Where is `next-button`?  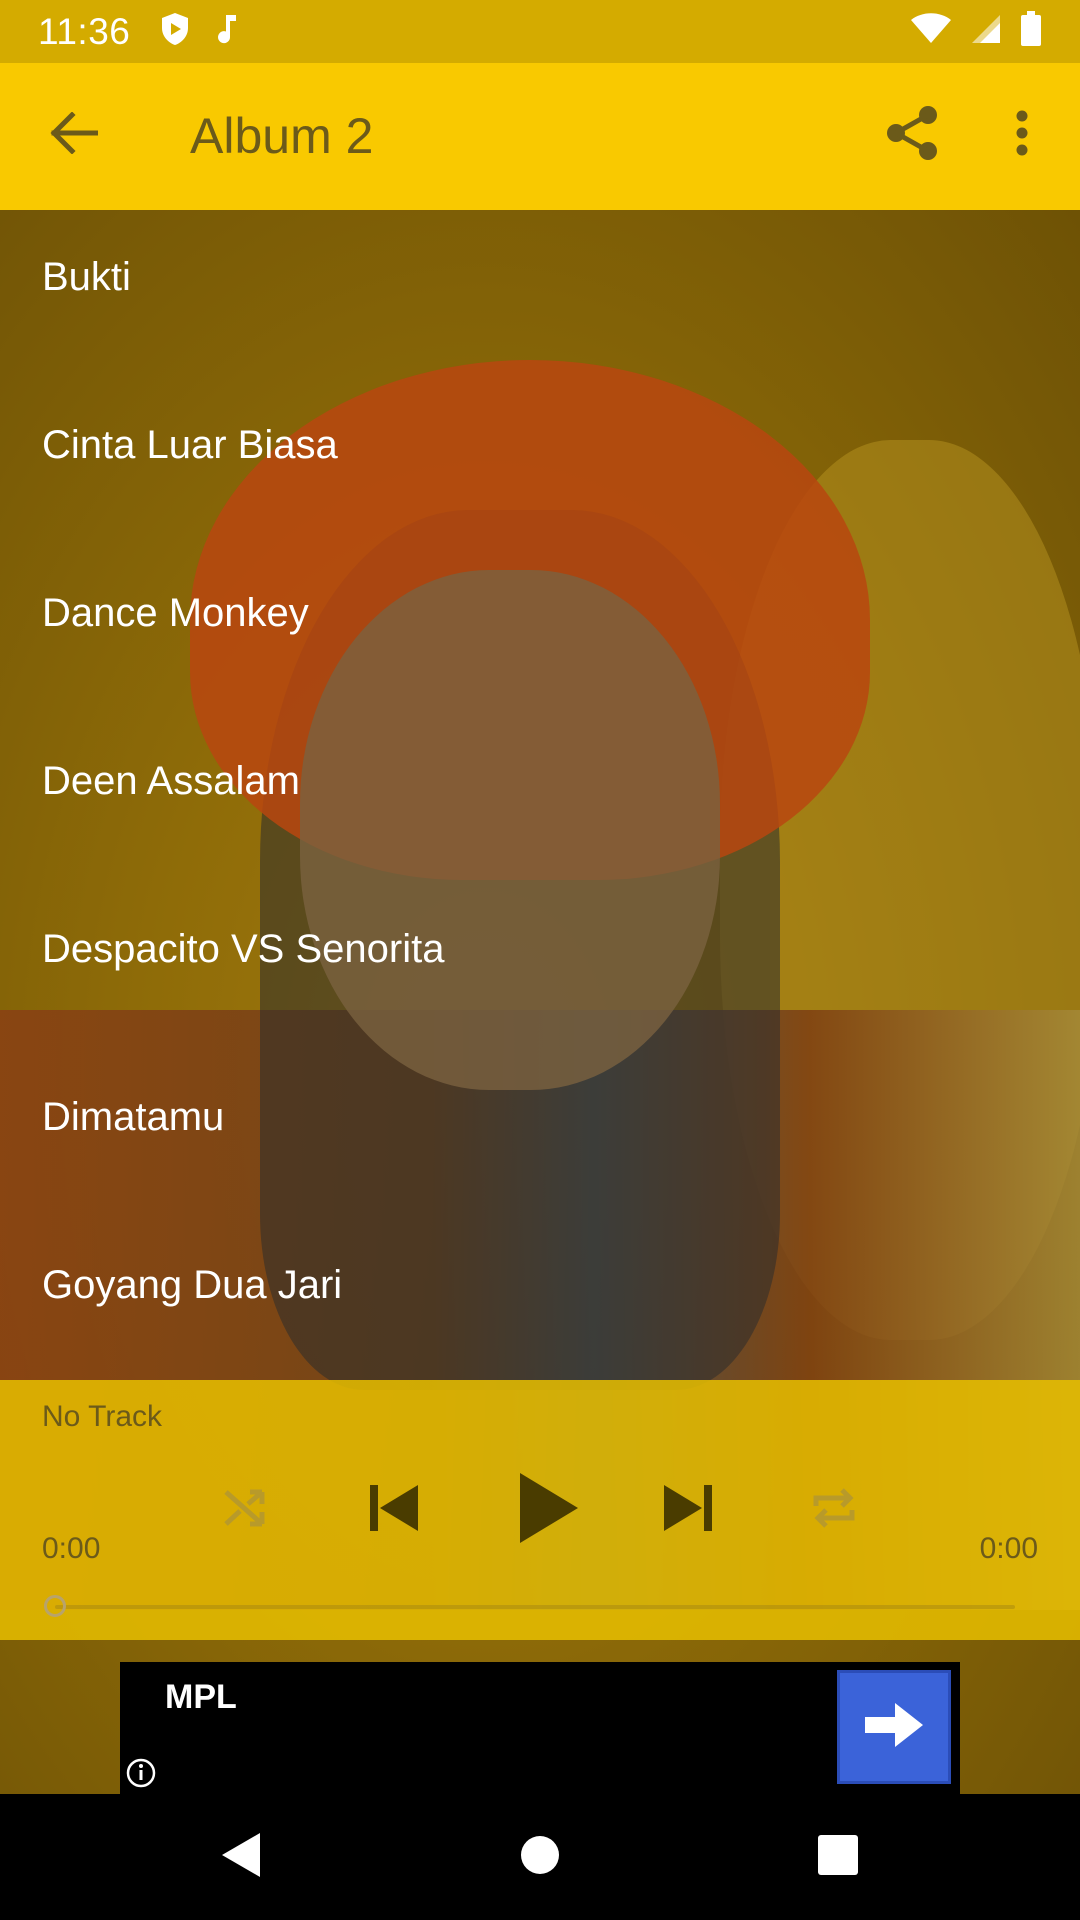 next-button is located at coordinates (688, 1510).